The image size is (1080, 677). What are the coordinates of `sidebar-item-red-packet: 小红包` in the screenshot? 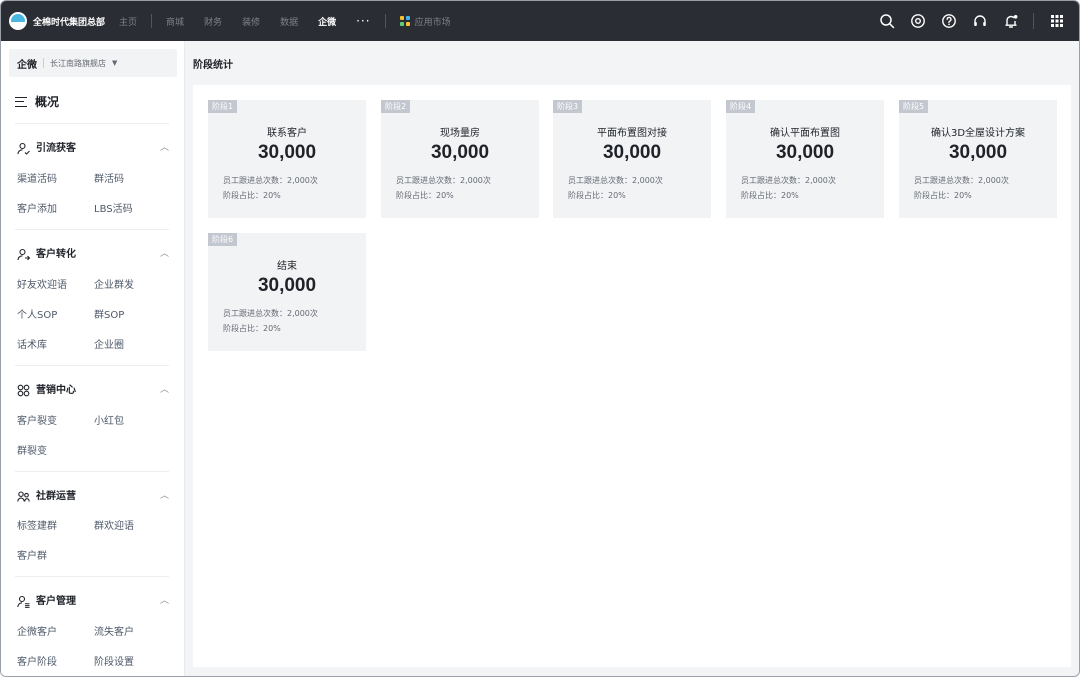 It's located at (109, 419).